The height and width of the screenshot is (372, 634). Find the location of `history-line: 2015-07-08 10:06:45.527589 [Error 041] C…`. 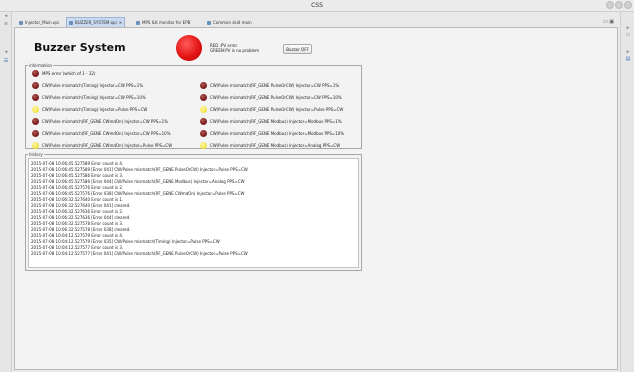

history-line: 2015-07-08 10:06:45.527589 [Error 041] C… is located at coordinates (139, 169).